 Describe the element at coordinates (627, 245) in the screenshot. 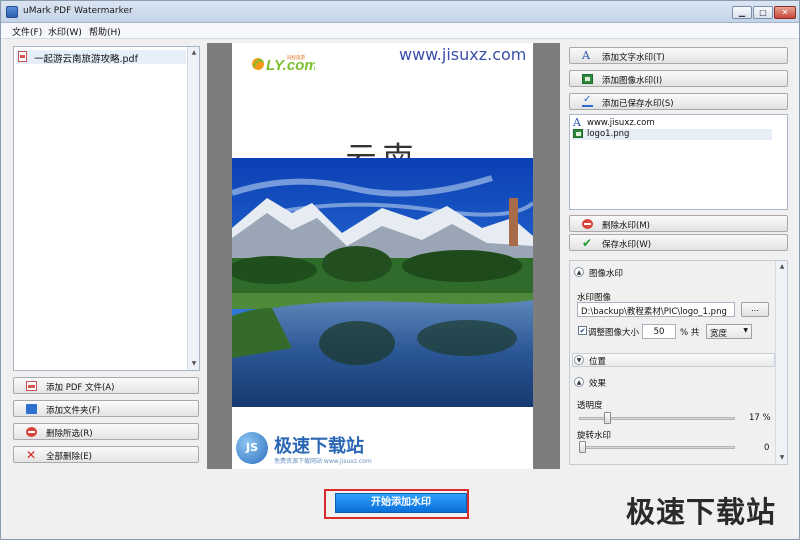

I see `save-watermark-label: 保存水印(W)` at that location.